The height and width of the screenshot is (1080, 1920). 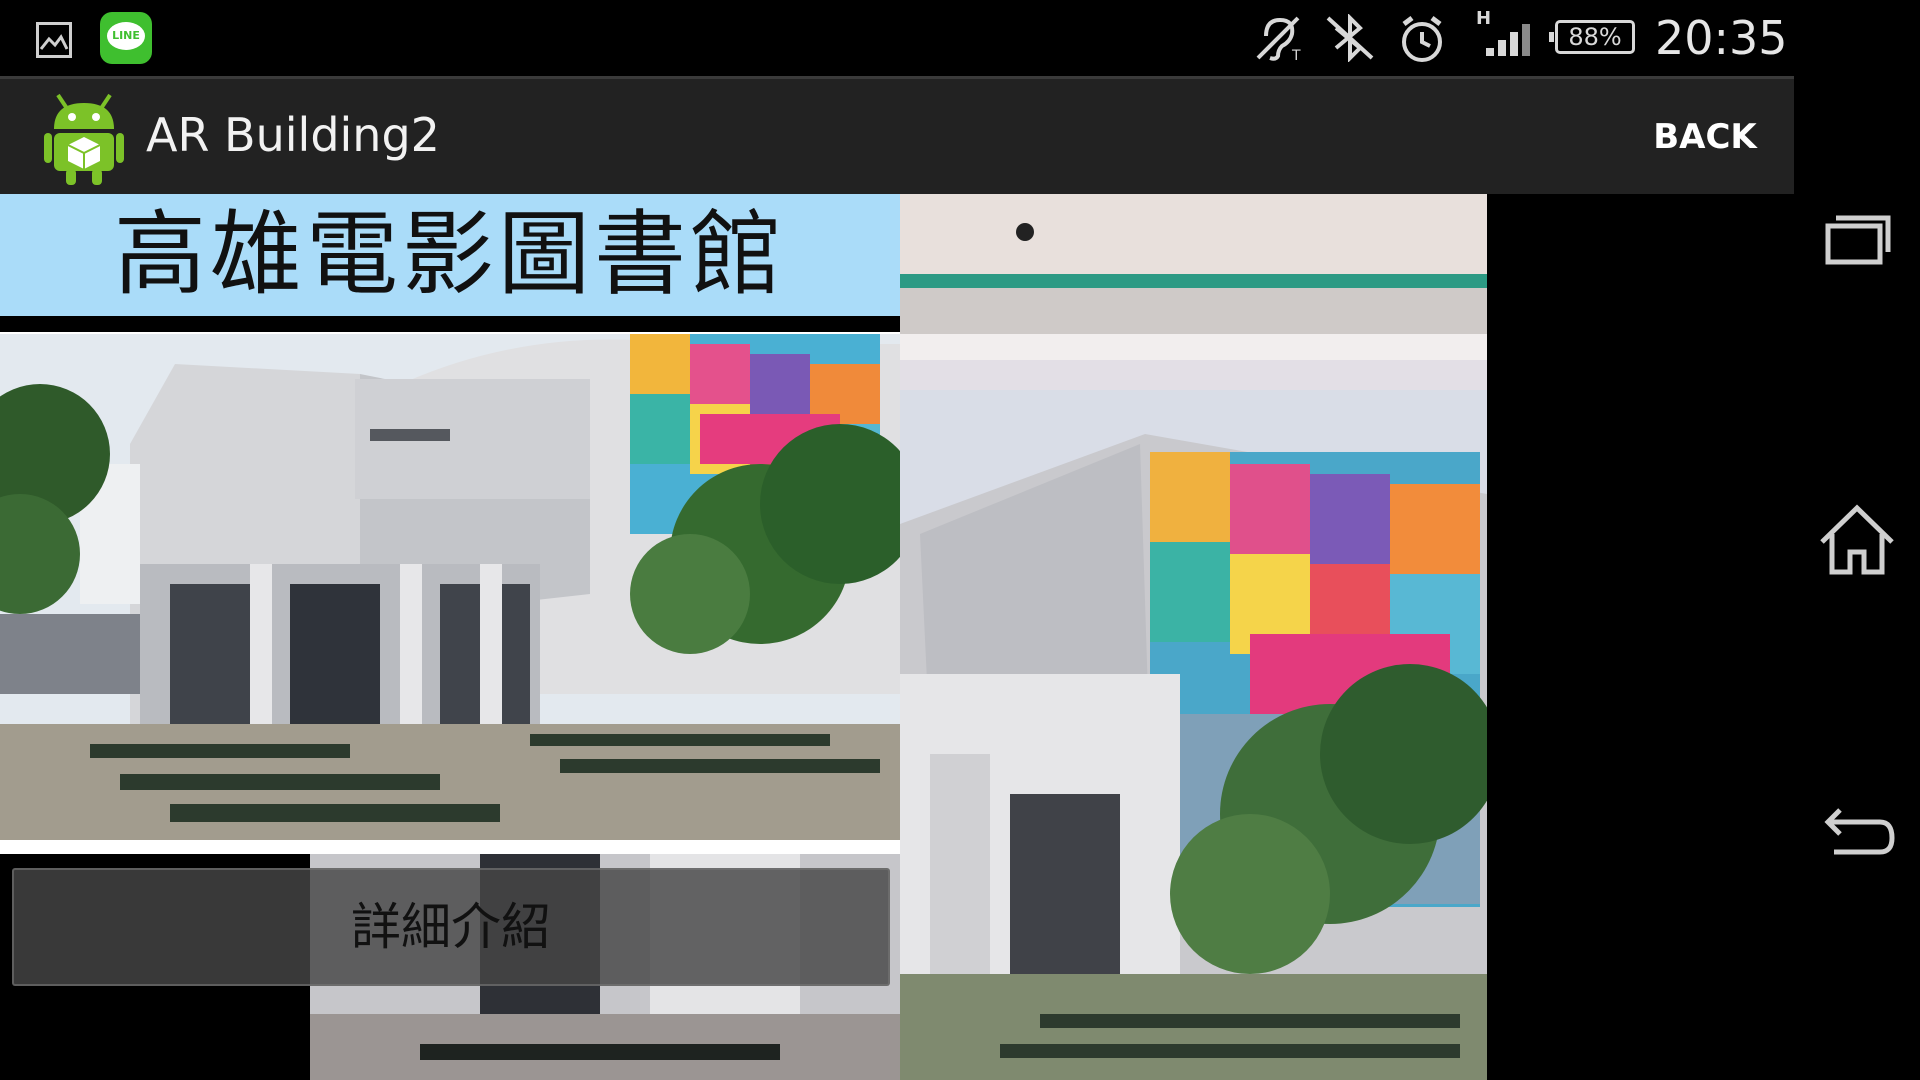 What do you see at coordinates (1422, 41) in the screenshot?
I see `alarm-icon` at bounding box center [1422, 41].